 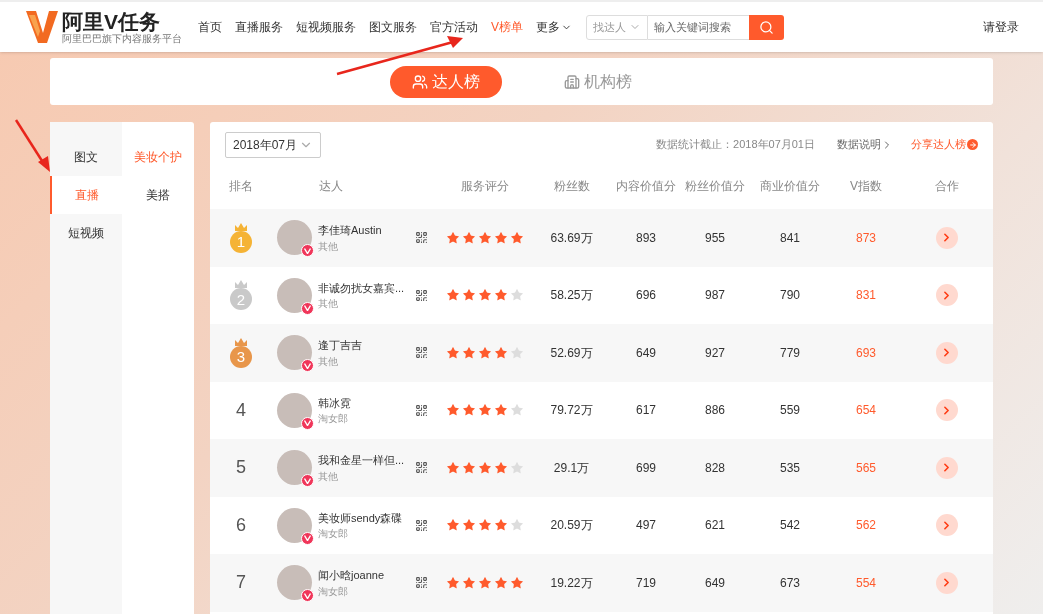 I want to click on talent-name: 李佳琦Austin, so click(x=350, y=230).